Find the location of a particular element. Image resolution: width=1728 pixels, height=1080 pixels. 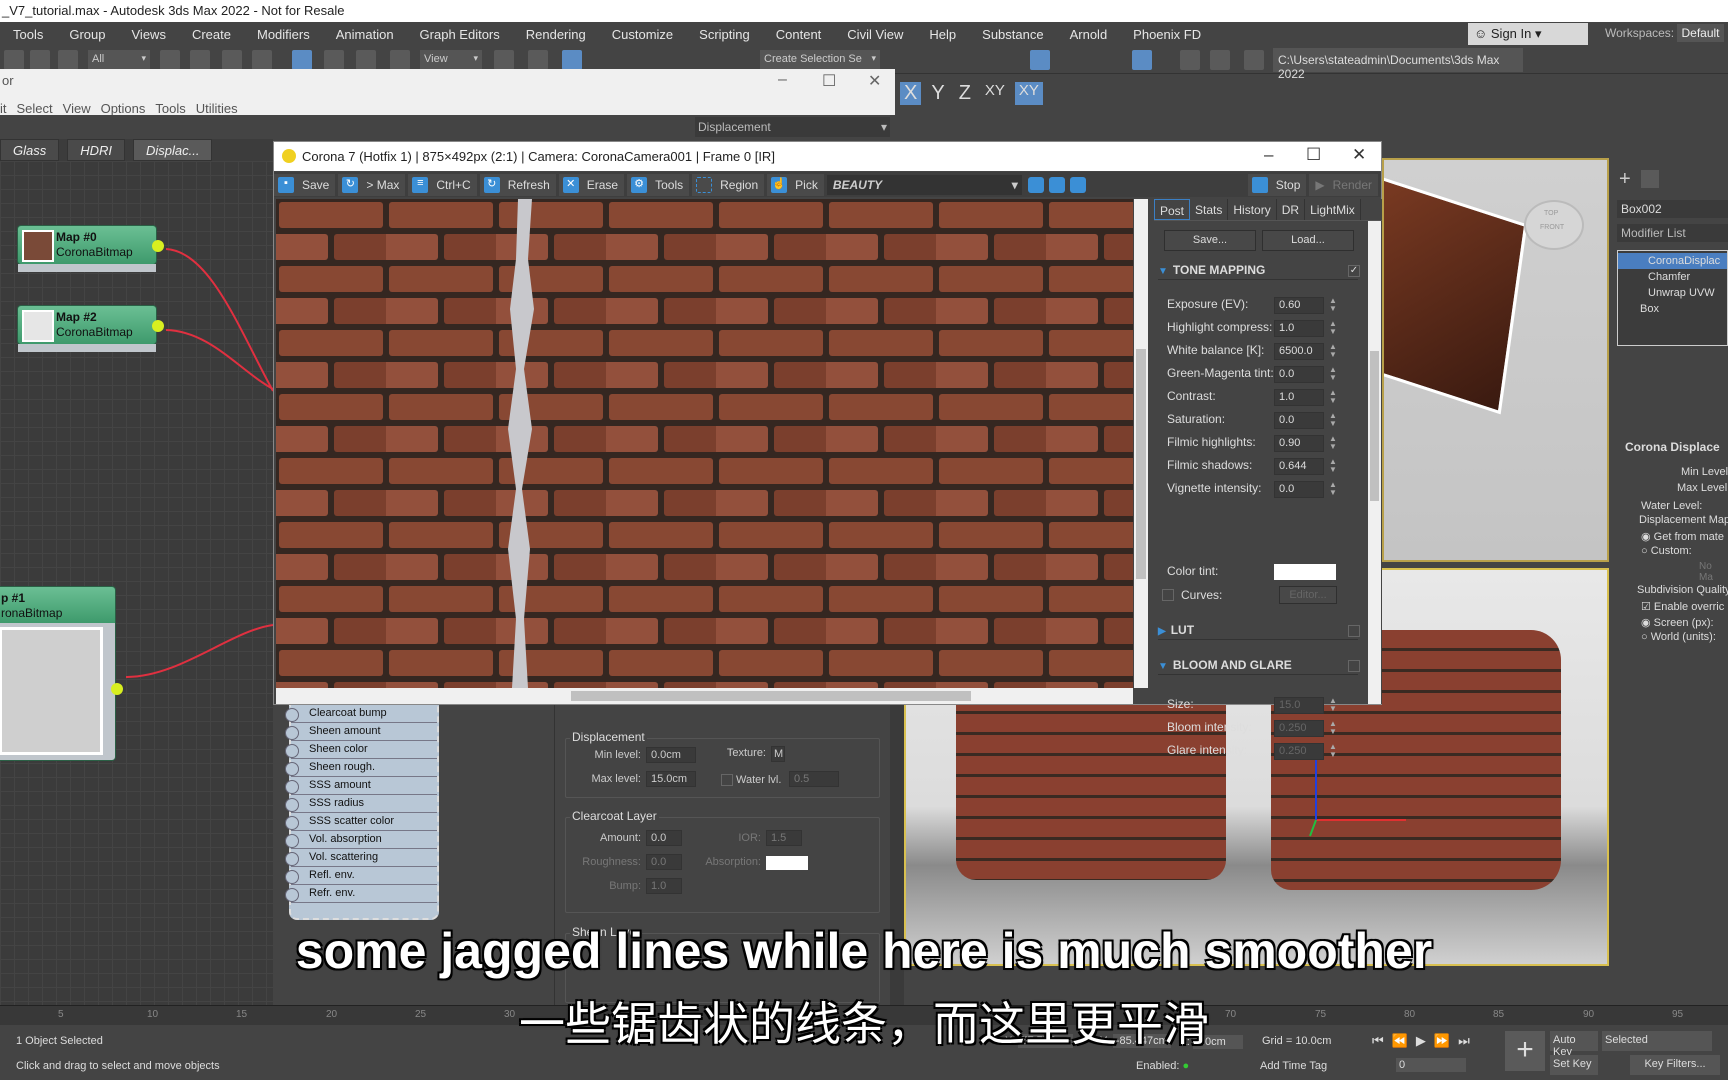

bloom-checkbox is located at coordinates (1354, 666).